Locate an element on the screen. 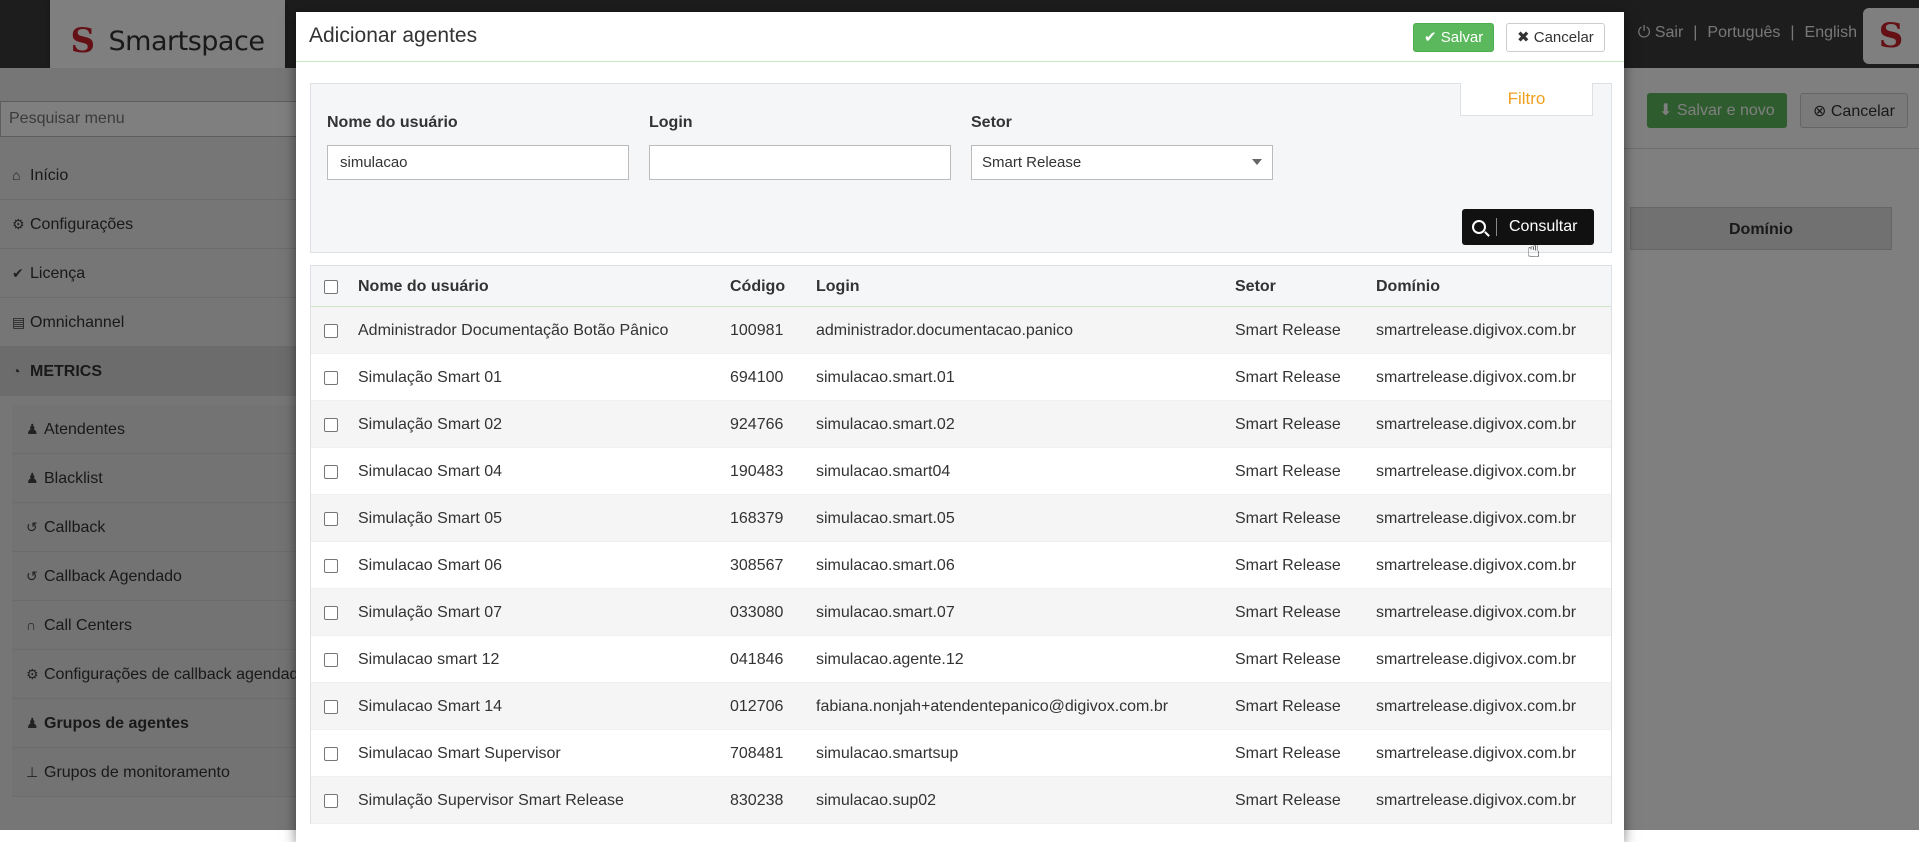  cell-name: Simulacao Smart 14 is located at coordinates (430, 706).